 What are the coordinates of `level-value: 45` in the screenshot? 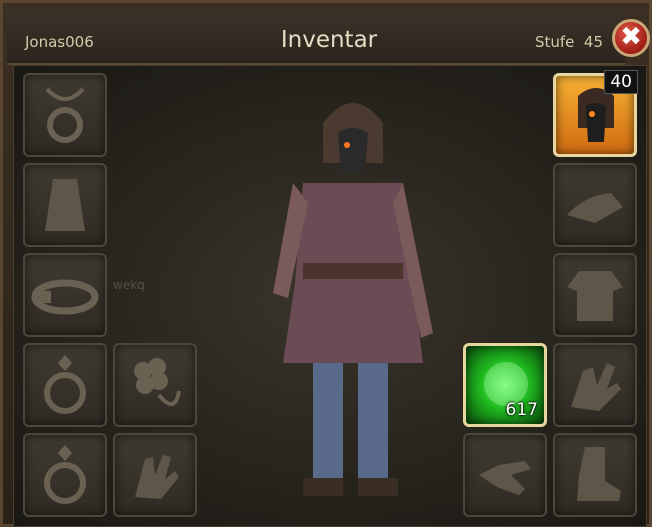 It's located at (593, 42).